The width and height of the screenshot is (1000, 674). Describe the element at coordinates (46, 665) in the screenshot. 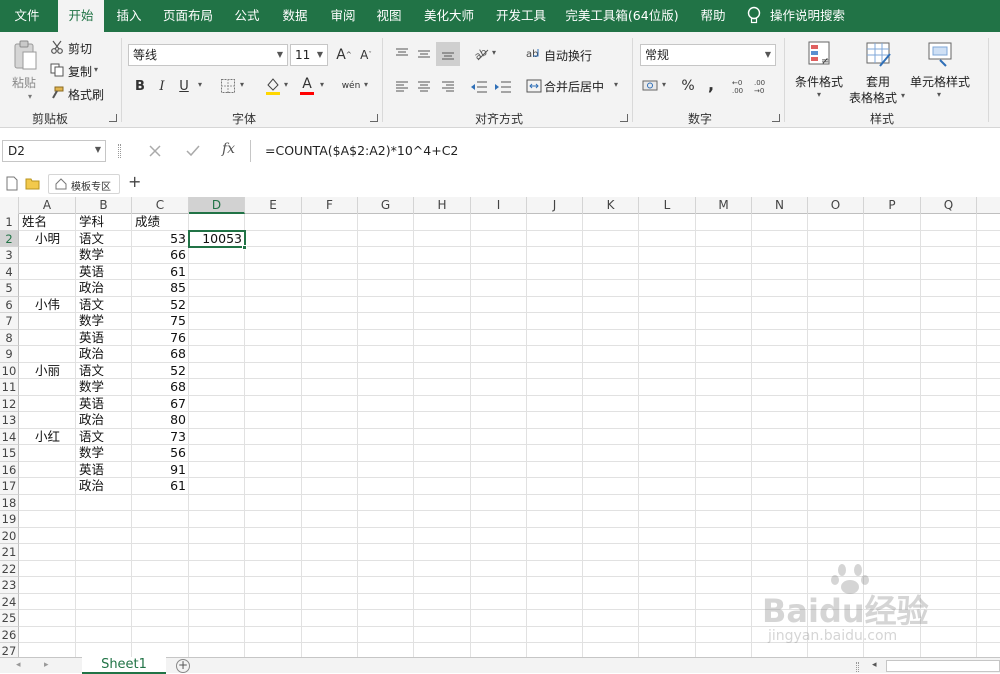

I see `scroll-right-icon: ▸` at that location.